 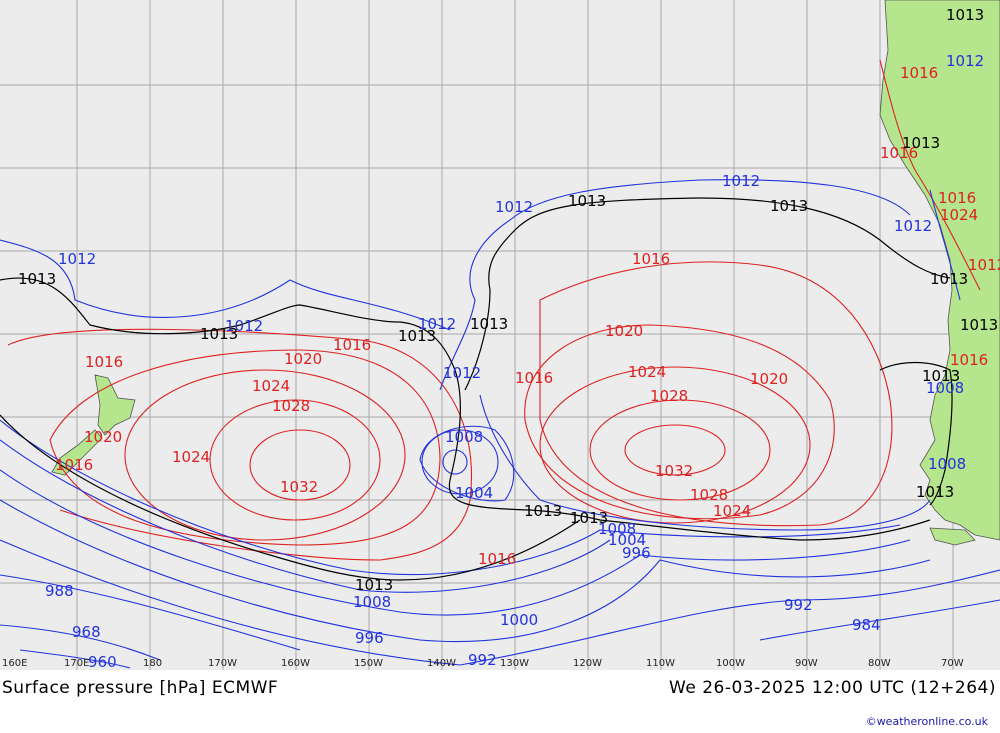 What do you see at coordinates (86, 632) in the screenshot?
I see `isobar-label: 968` at bounding box center [86, 632].